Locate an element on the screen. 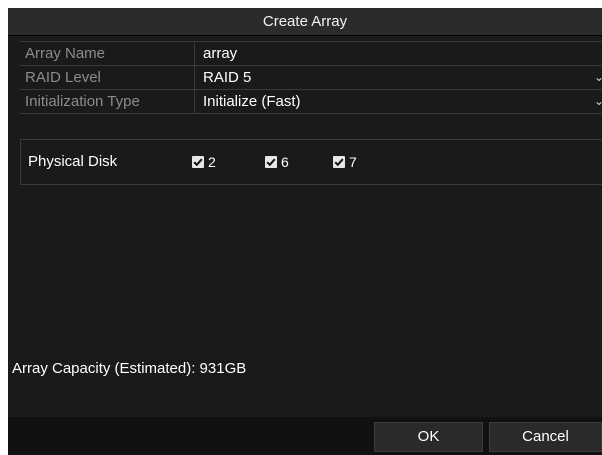  button-bar: OK Cancel is located at coordinates (305, 436).